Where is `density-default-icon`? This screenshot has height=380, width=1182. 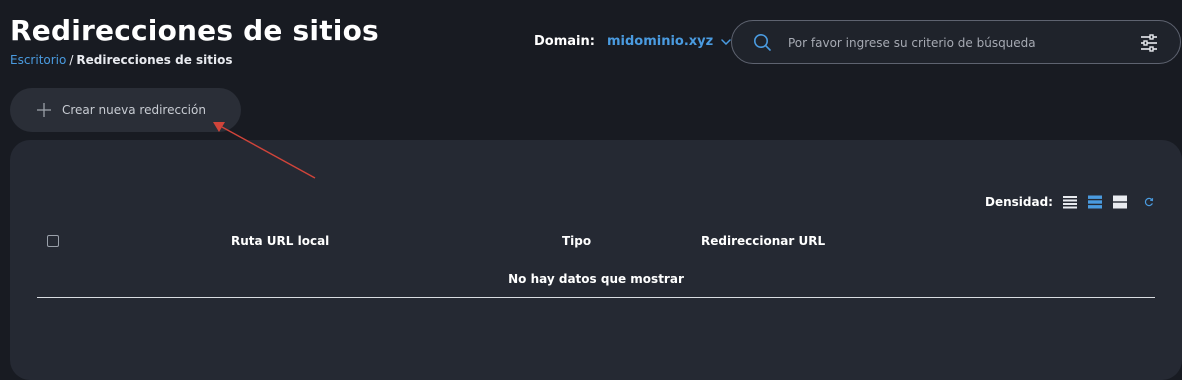 density-default-icon is located at coordinates (1094, 202).